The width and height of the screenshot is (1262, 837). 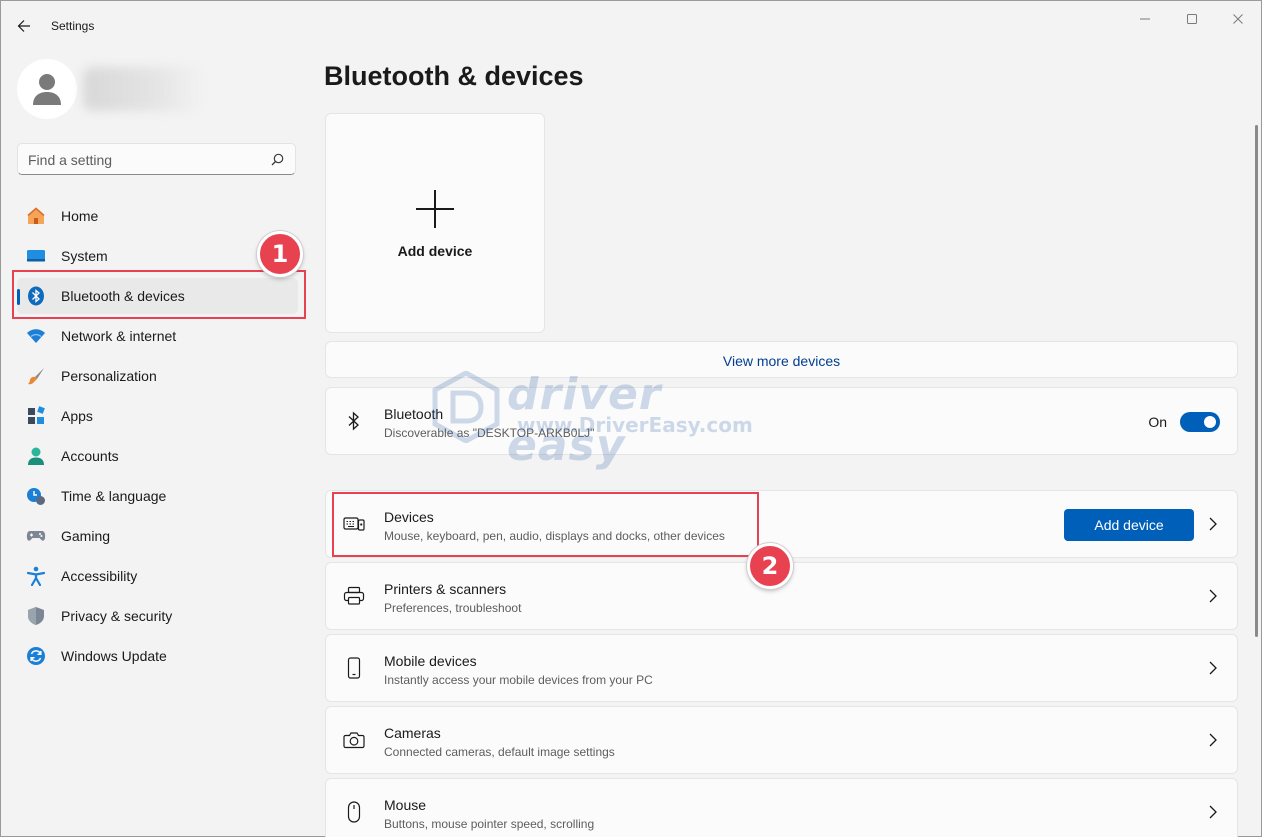 I want to click on close-icon, so click(x=1238, y=19).